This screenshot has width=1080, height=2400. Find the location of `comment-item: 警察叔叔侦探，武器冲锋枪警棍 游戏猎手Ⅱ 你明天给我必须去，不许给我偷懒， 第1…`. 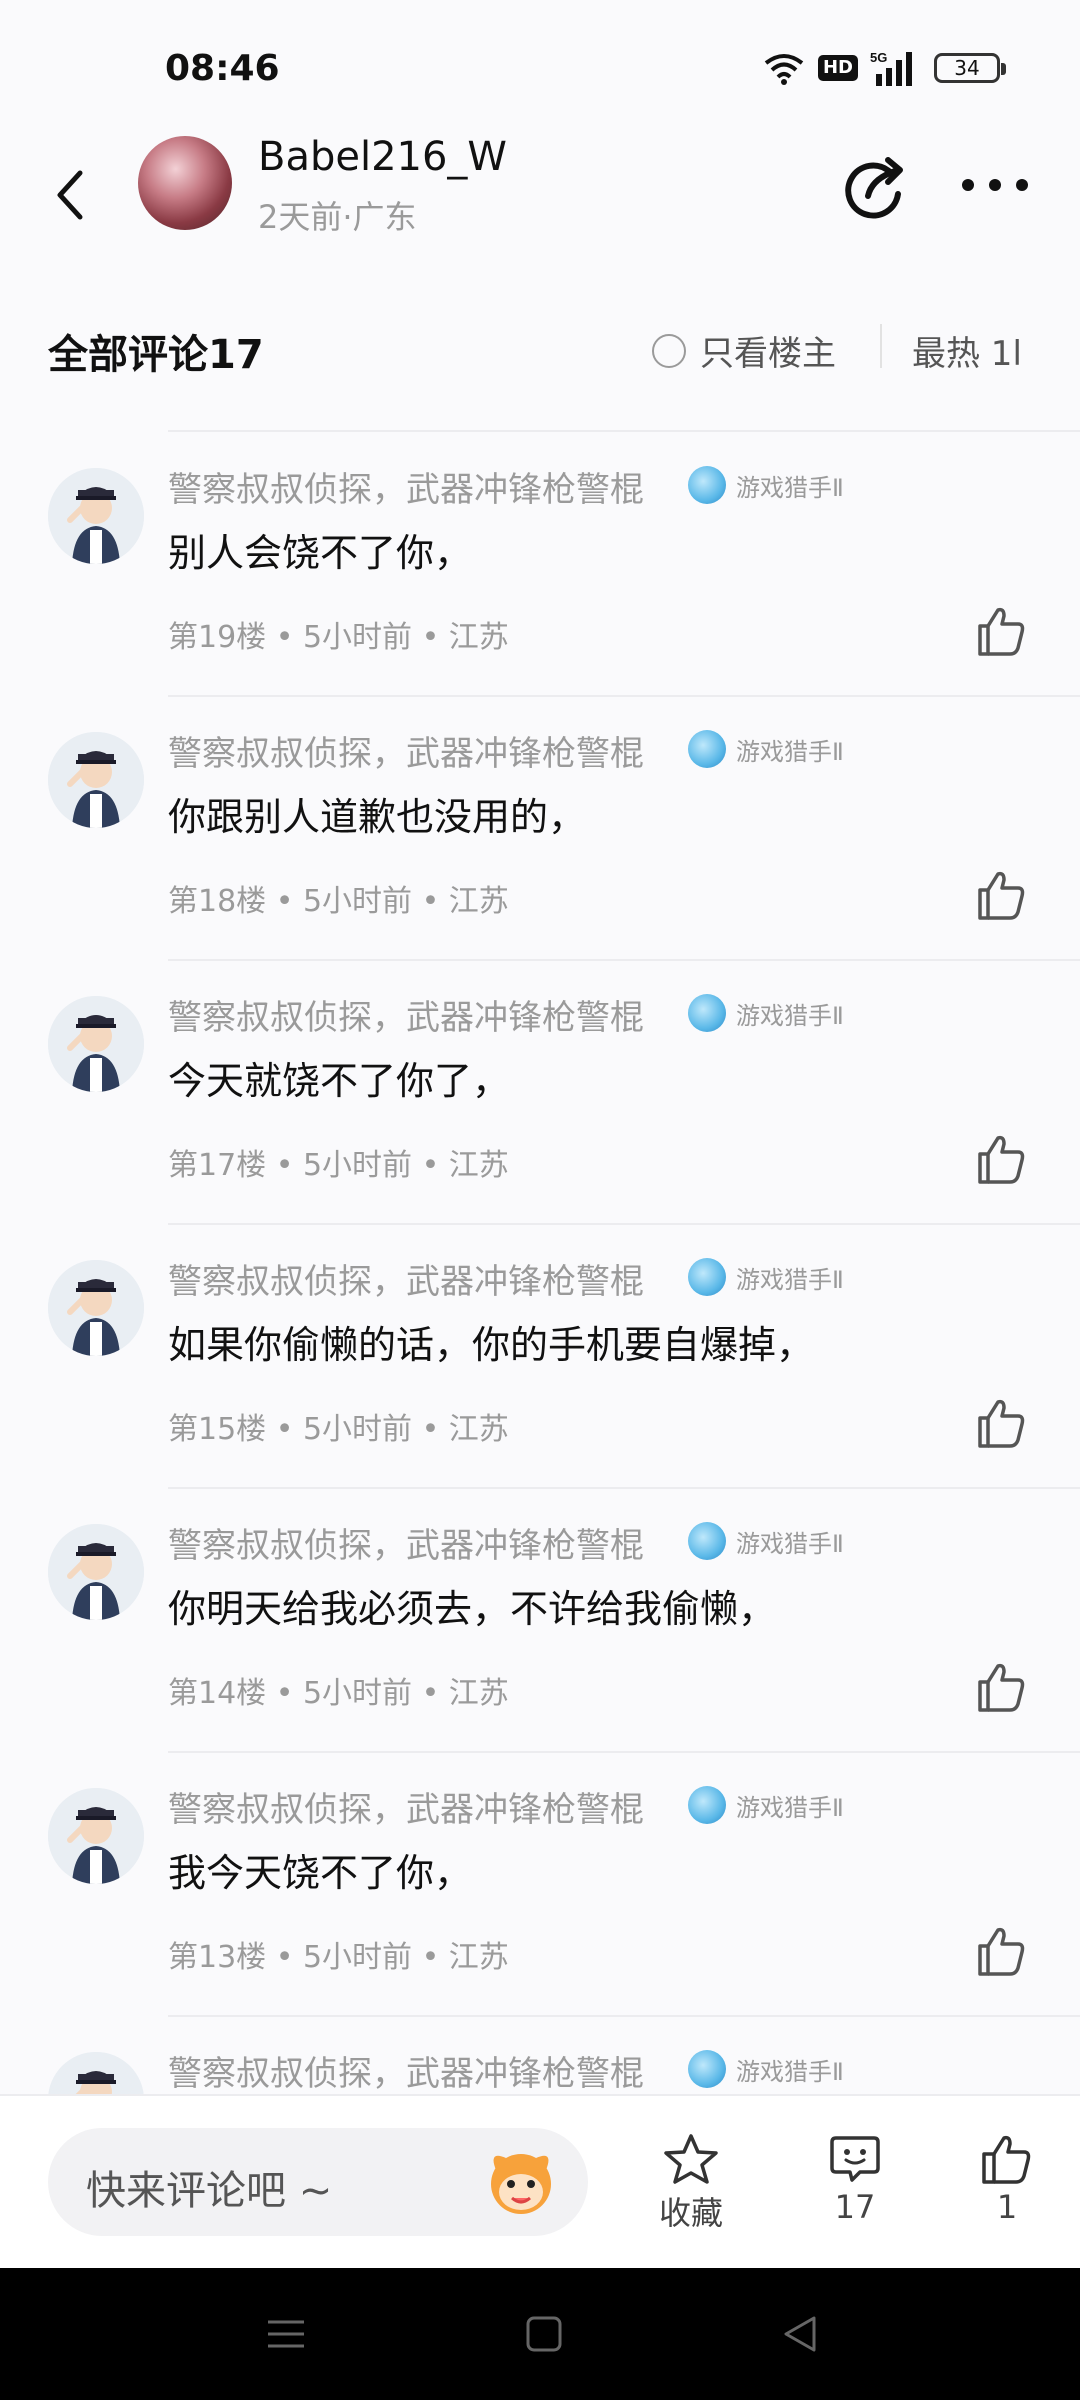

comment-item: 警察叔叔侦探，武器冲锋枪警棍 游戏猎手Ⅱ 你明天给我必须去，不许给我偷懒， 第1… is located at coordinates (540, 1620).